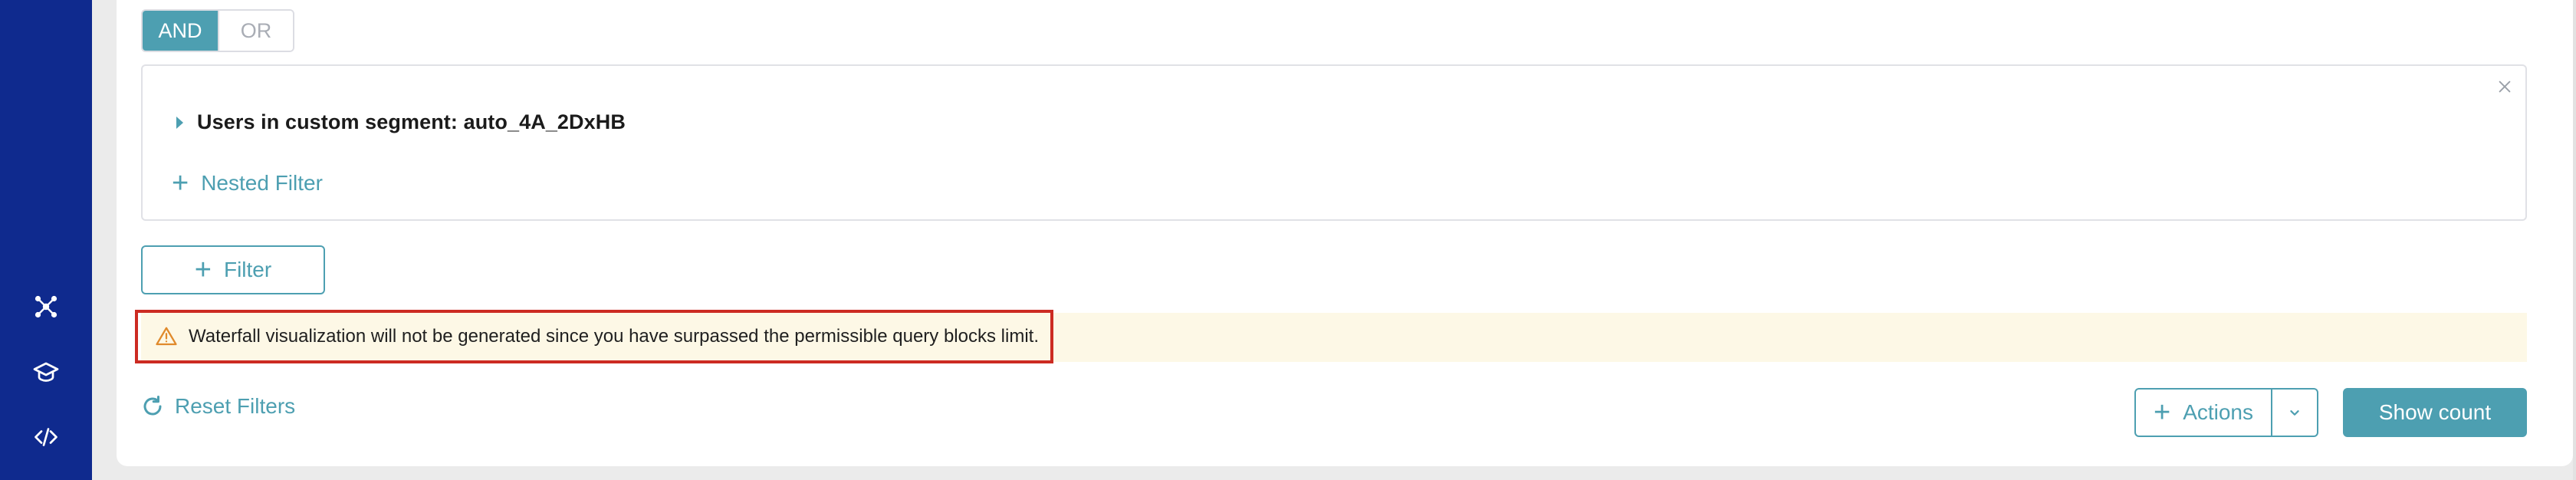  What do you see at coordinates (2505, 87) in the screenshot?
I see `close-icon` at bounding box center [2505, 87].